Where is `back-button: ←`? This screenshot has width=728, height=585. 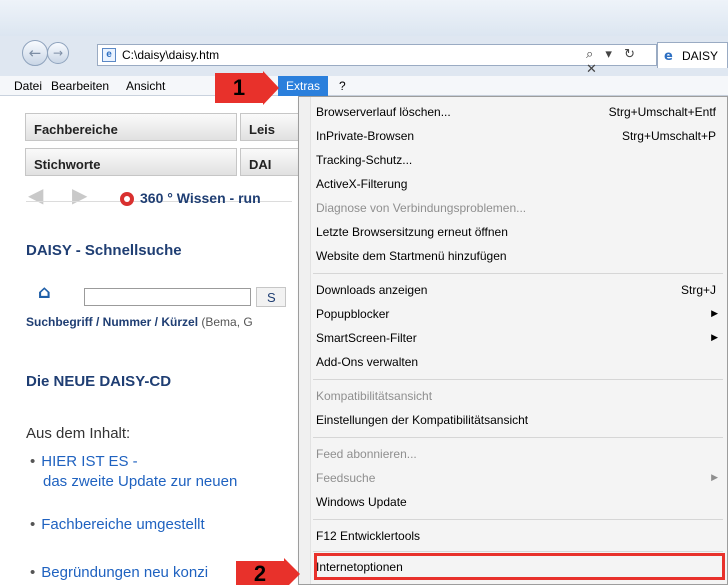 back-button: ← is located at coordinates (35, 53).